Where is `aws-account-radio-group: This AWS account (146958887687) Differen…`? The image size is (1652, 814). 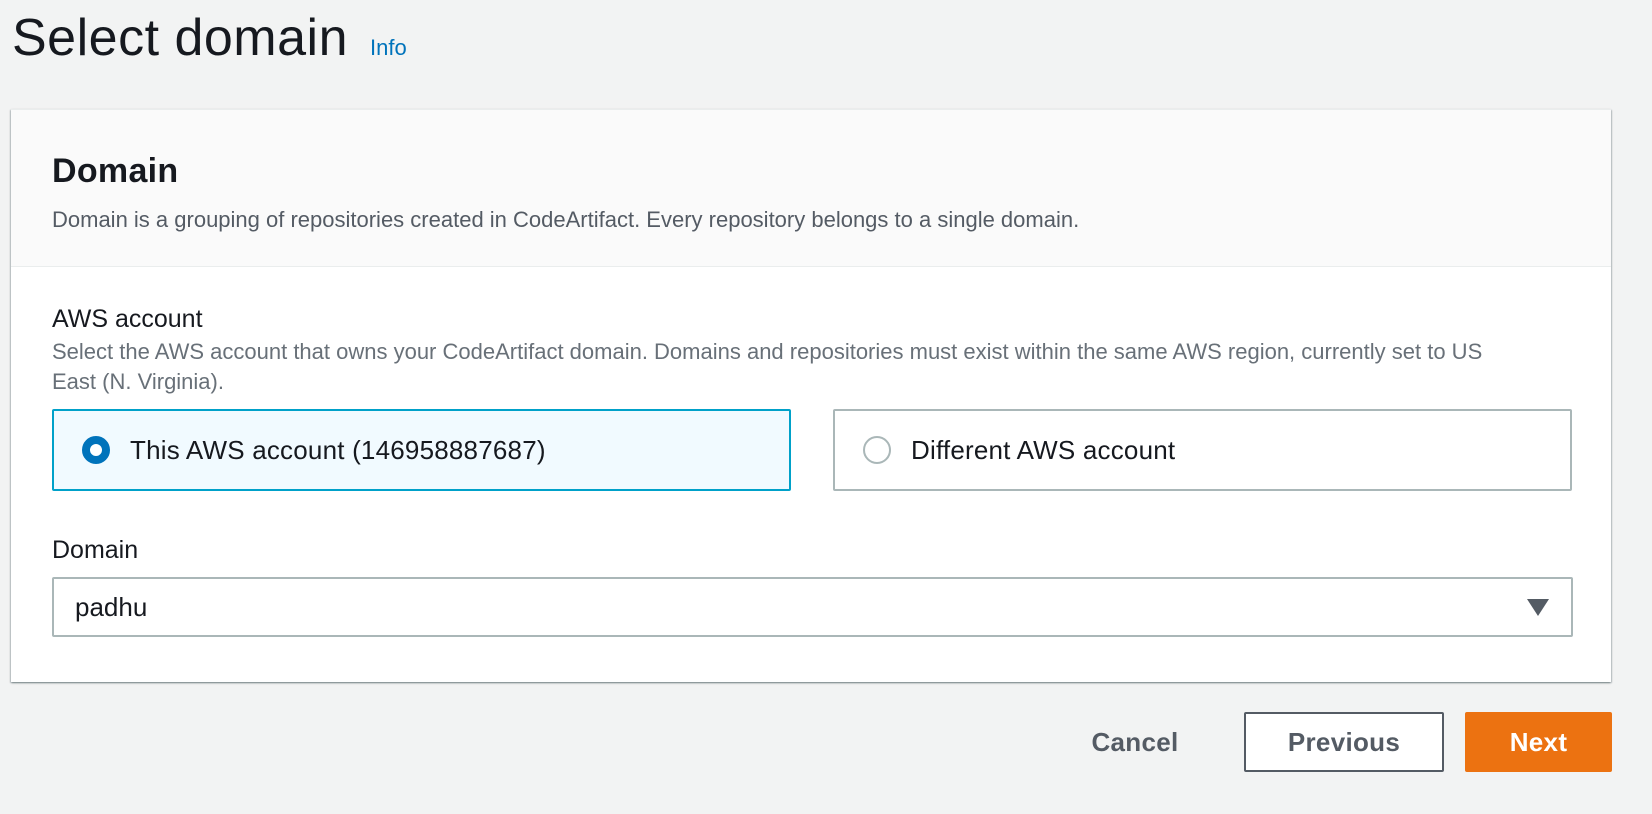 aws-account-radio-group: This AWS account (146958887687) Differen… is located at coordinates (812, 450).